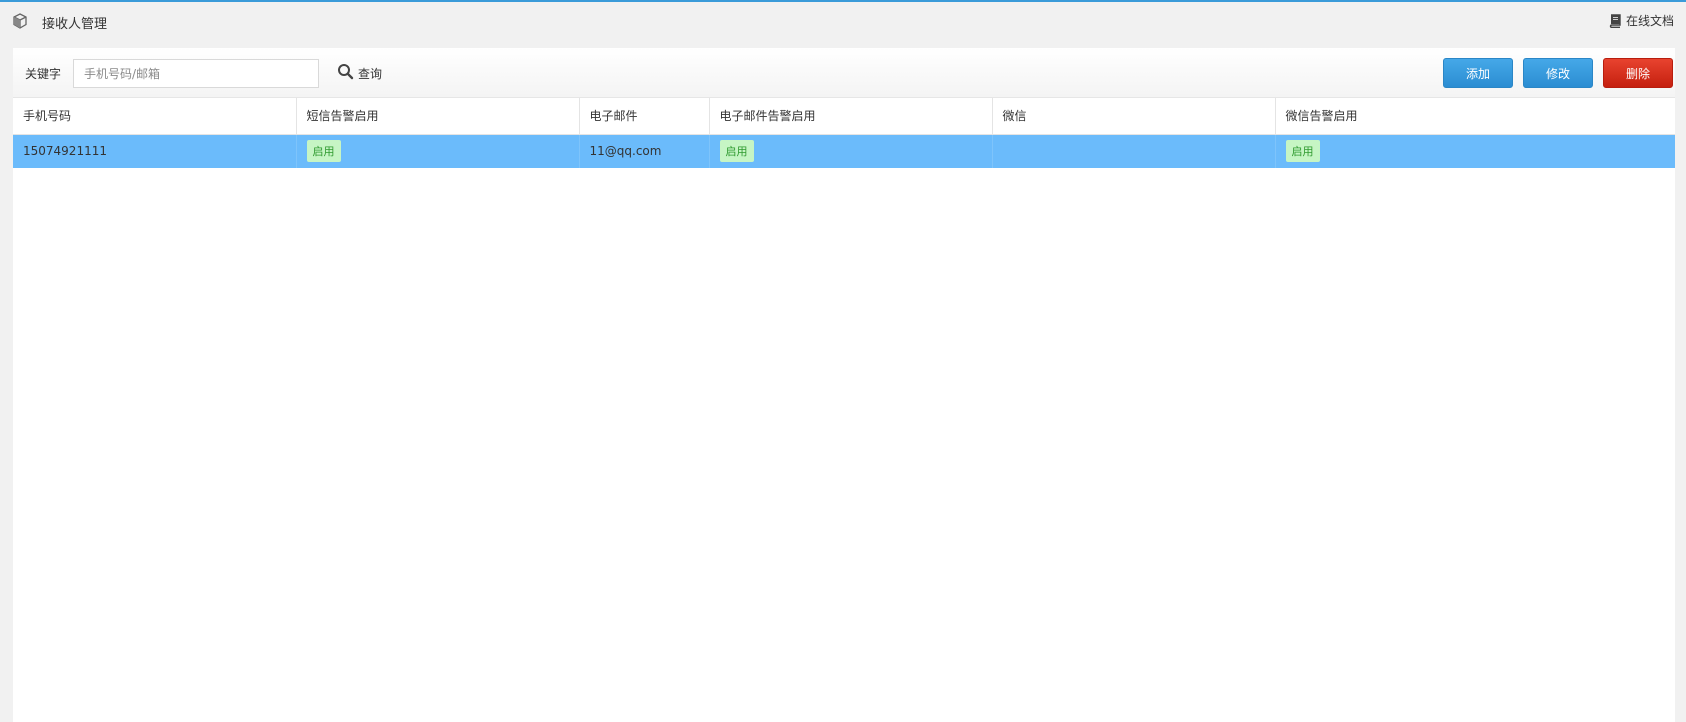 This screenshot has height=722, width=1686. What do you see at coordinates (43, 74) in the screenshot?
I see `keyword-label: 关键字` at bounding box center [43, 74].